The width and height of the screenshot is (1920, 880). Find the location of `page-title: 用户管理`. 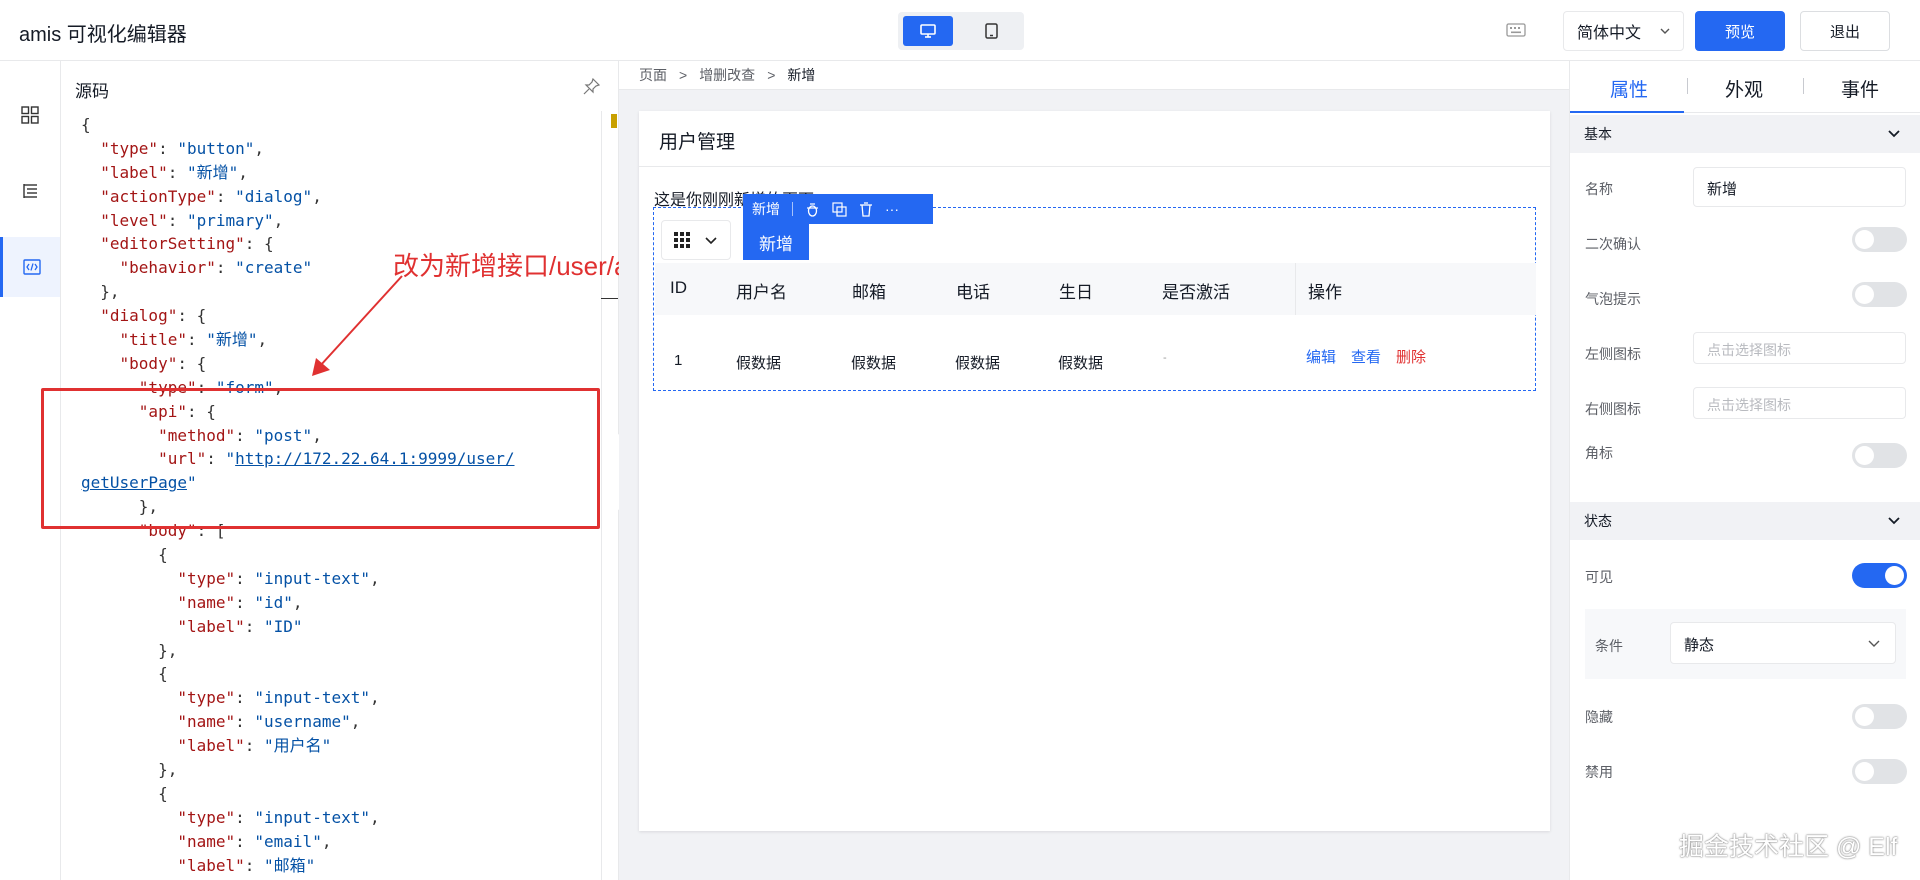

page-title: 用户管理 is located at coordinates (1094, 139).